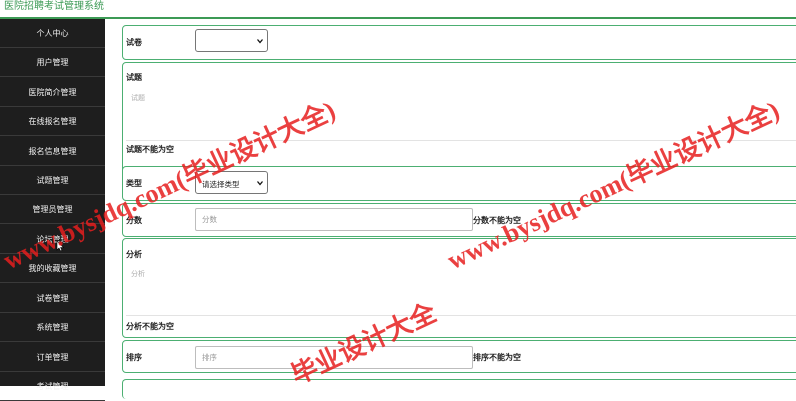 This screenshot has height=401, width=796. I want to click on sidebar-item-label: 我的收藏管理, so click(52, 268).